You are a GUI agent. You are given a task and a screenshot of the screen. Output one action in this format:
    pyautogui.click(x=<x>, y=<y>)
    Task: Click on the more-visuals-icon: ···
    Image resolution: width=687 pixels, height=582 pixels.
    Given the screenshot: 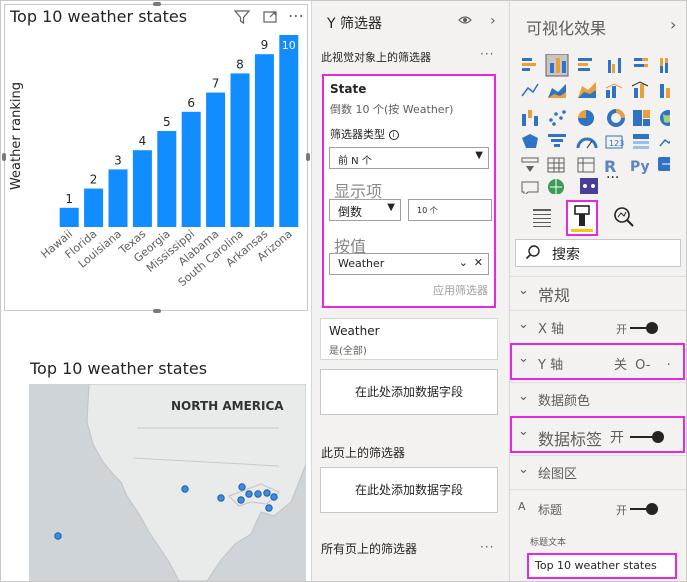 What is the action you would take?
    pyautogui.click(x=612, y=178)
    